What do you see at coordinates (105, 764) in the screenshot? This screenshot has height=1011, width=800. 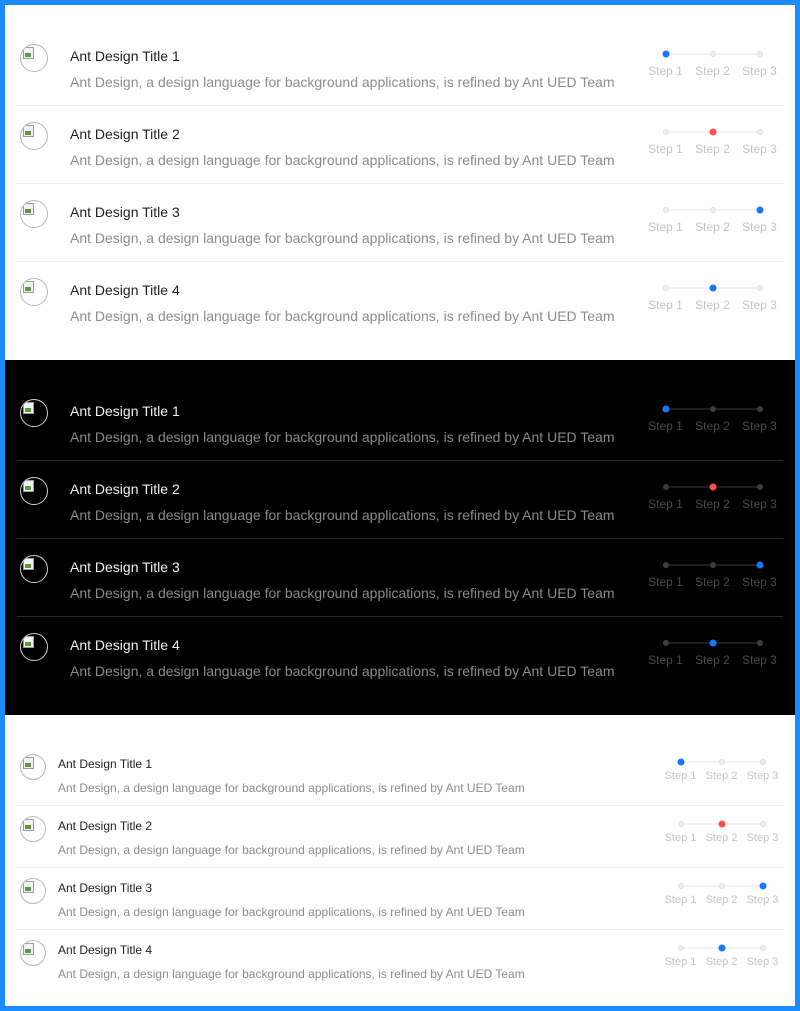 I see `list-item-title: Ant Design Title 1` at bounding box center [105, 764].